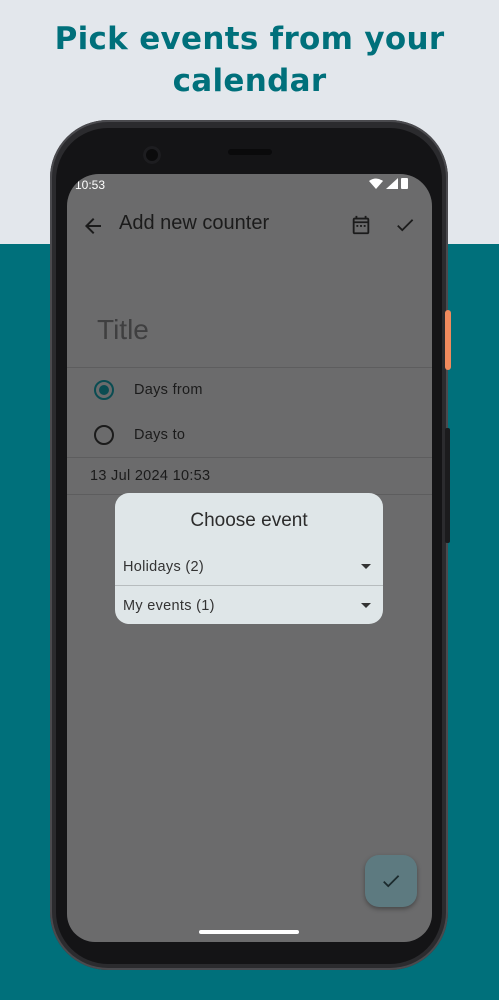 The width and height of the screenshot is (499, 1000). I want to click on dropdown-my-events: My events (1), so click(249, 605).